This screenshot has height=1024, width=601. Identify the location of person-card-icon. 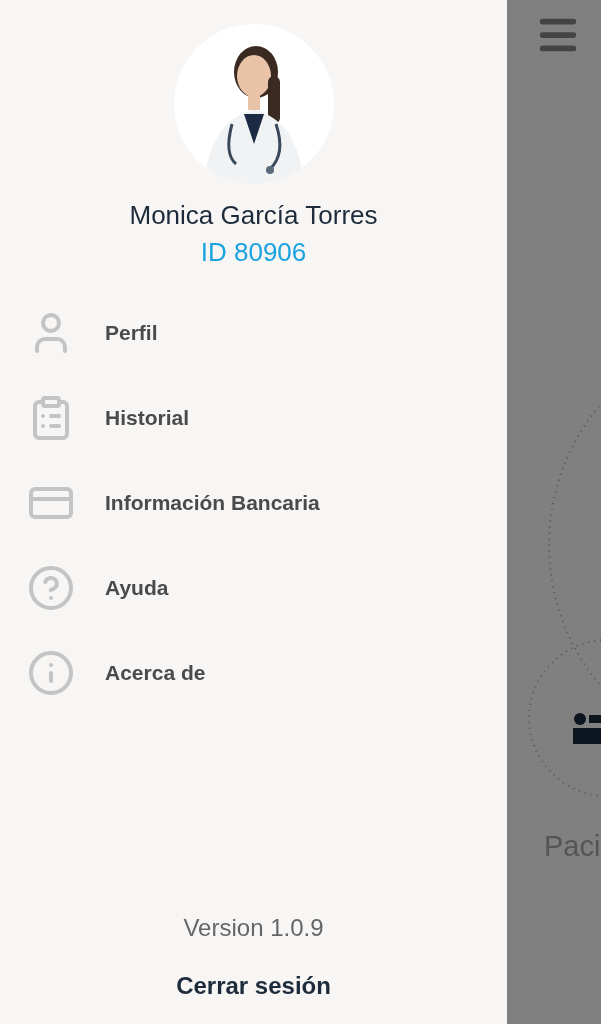
(587, 729).